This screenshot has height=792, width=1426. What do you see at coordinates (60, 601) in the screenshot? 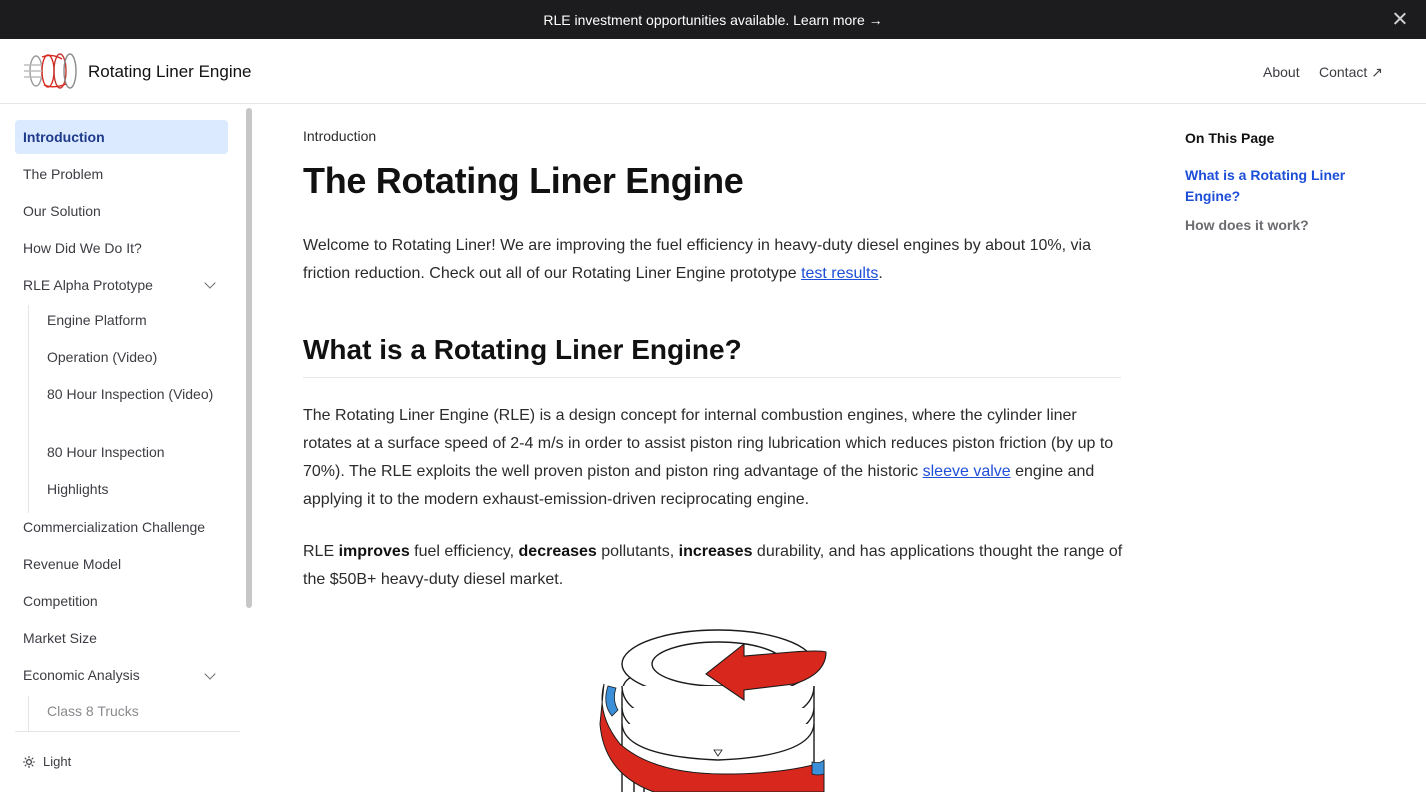
I see `sidebar-item-label: Competition` at bounding box center [60, 601].